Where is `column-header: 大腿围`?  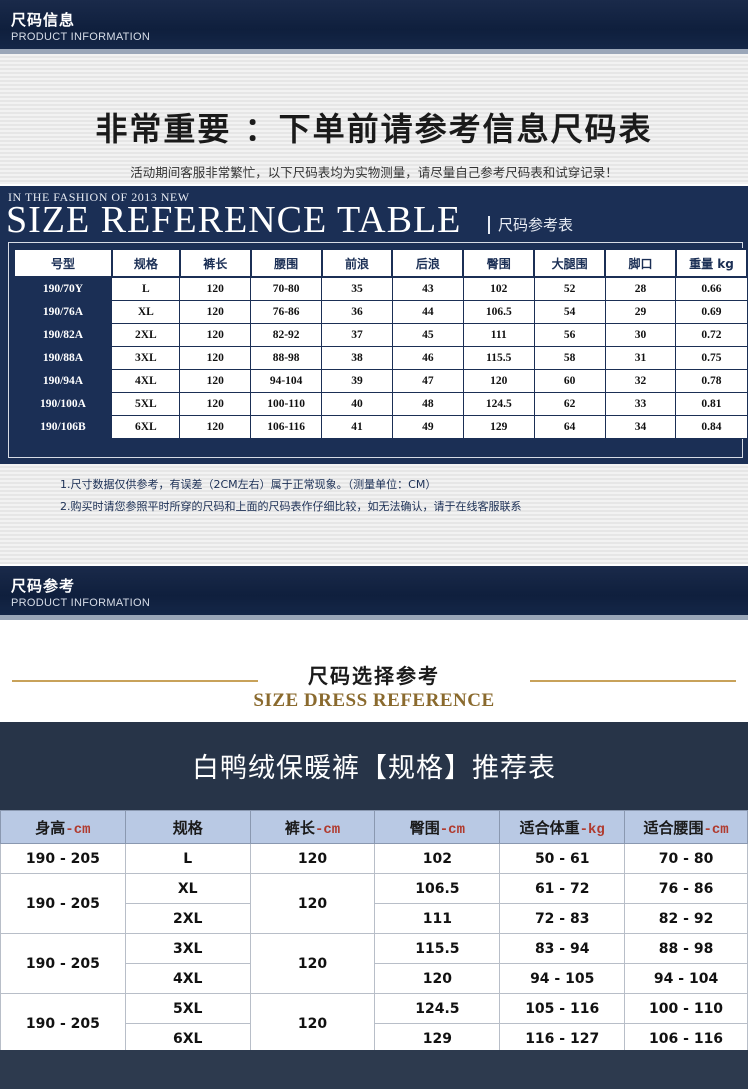 column-header: 大腿围 is located at coordinates (570, 263).